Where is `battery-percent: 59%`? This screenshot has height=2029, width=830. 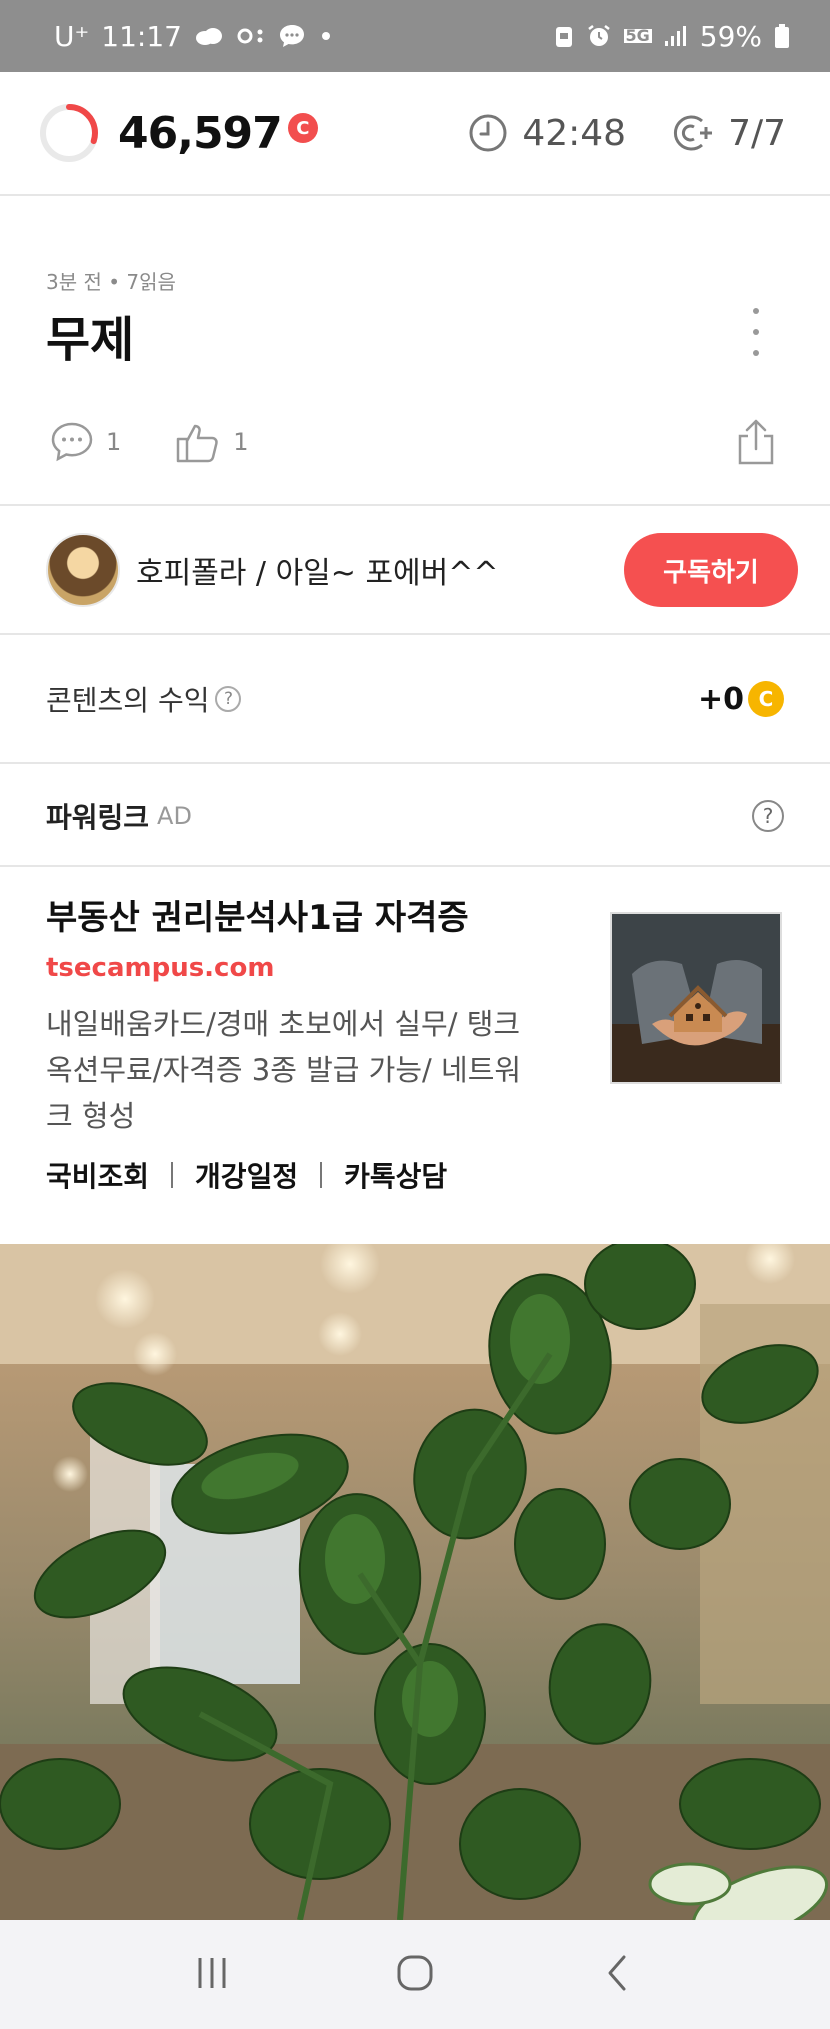 battery-percent: 59% is located at coordinates (730, 36).